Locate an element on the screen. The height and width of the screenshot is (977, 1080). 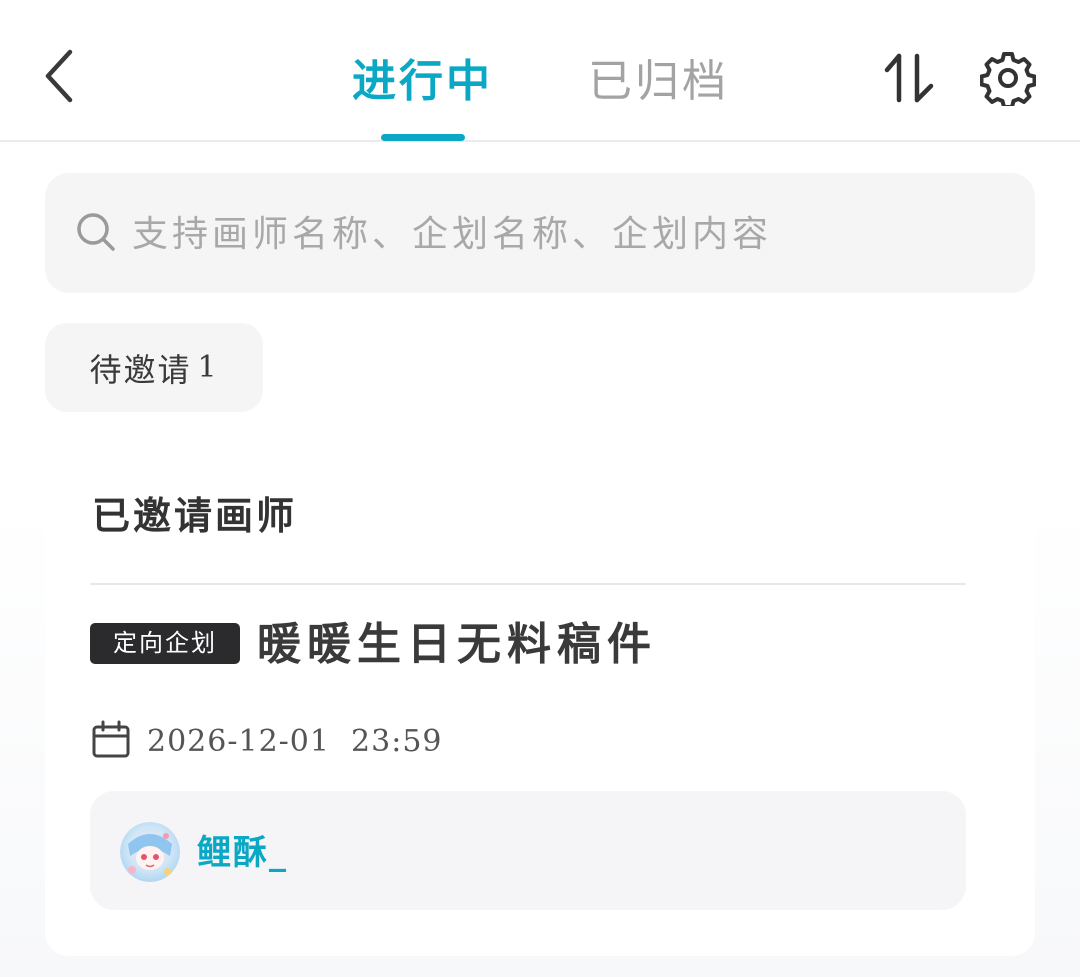
sort-button is located at coordinates (909, 78).